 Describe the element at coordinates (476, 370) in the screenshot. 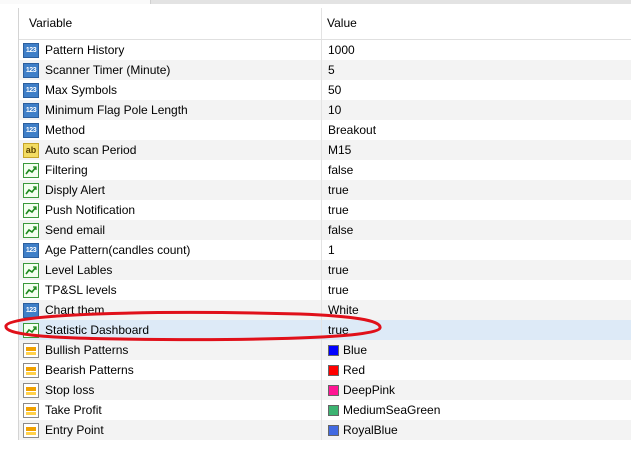

I see `property-value-cell: Red` at that location.